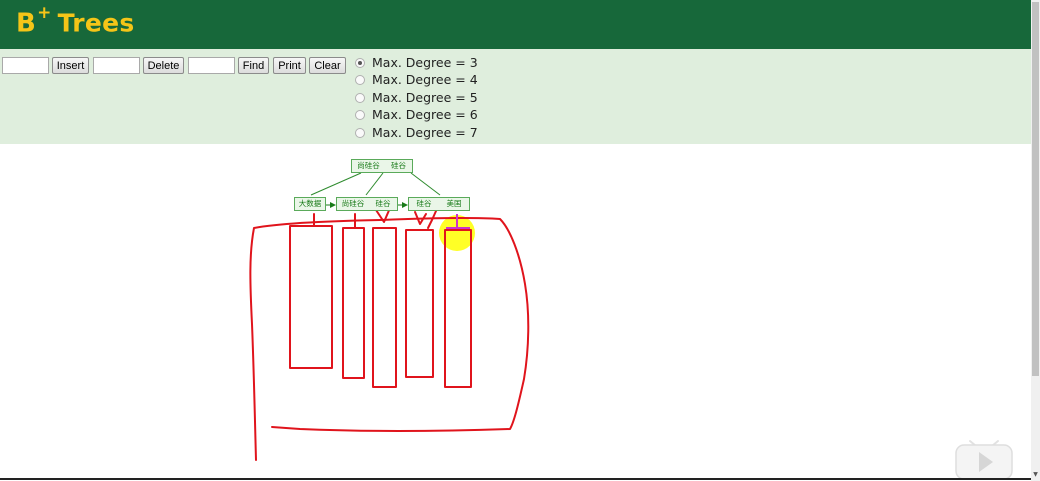 Image resolution: width=1040 pixels, height=481 pixels. Describe the element at coordinates (515, 24) in the screenshot. I see `app-header: B+ Trees` at that location.